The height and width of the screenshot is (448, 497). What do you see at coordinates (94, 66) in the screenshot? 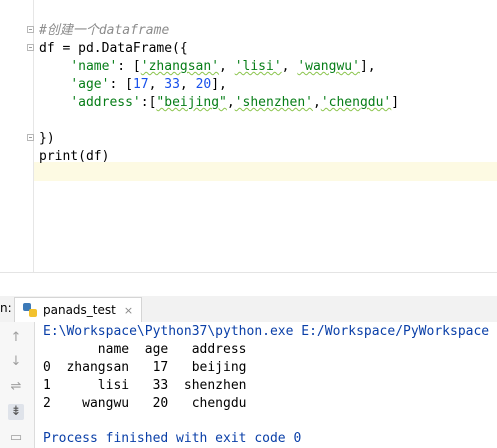
I see `string-literal: 'name'` at bounding box center [94, 66].